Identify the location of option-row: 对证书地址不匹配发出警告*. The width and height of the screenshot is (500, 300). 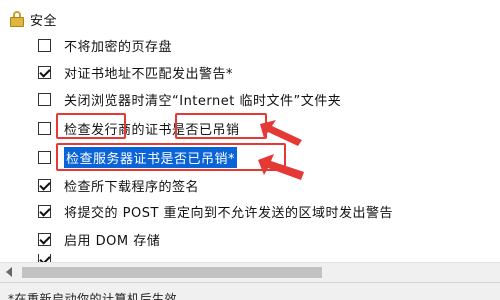
(135, 72).